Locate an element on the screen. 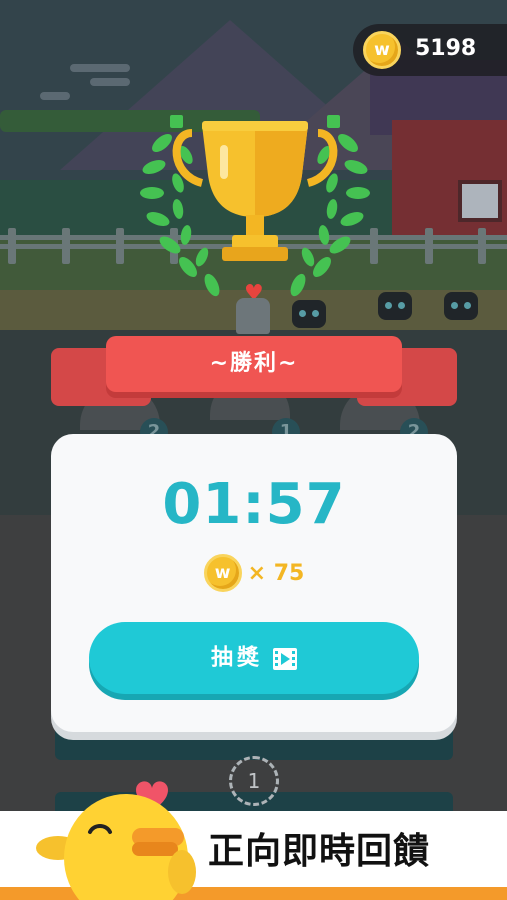 The image size is (507, 900). elapsed-time: 01:57 is located at coordinates (254, 504).